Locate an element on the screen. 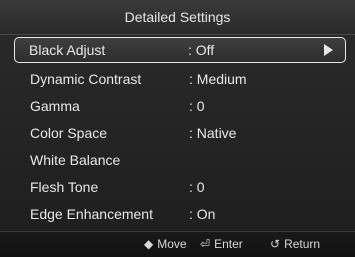 This screenshot has height=257, width=355. menu-item-value: : Medium is located at coordinates (218, 79).